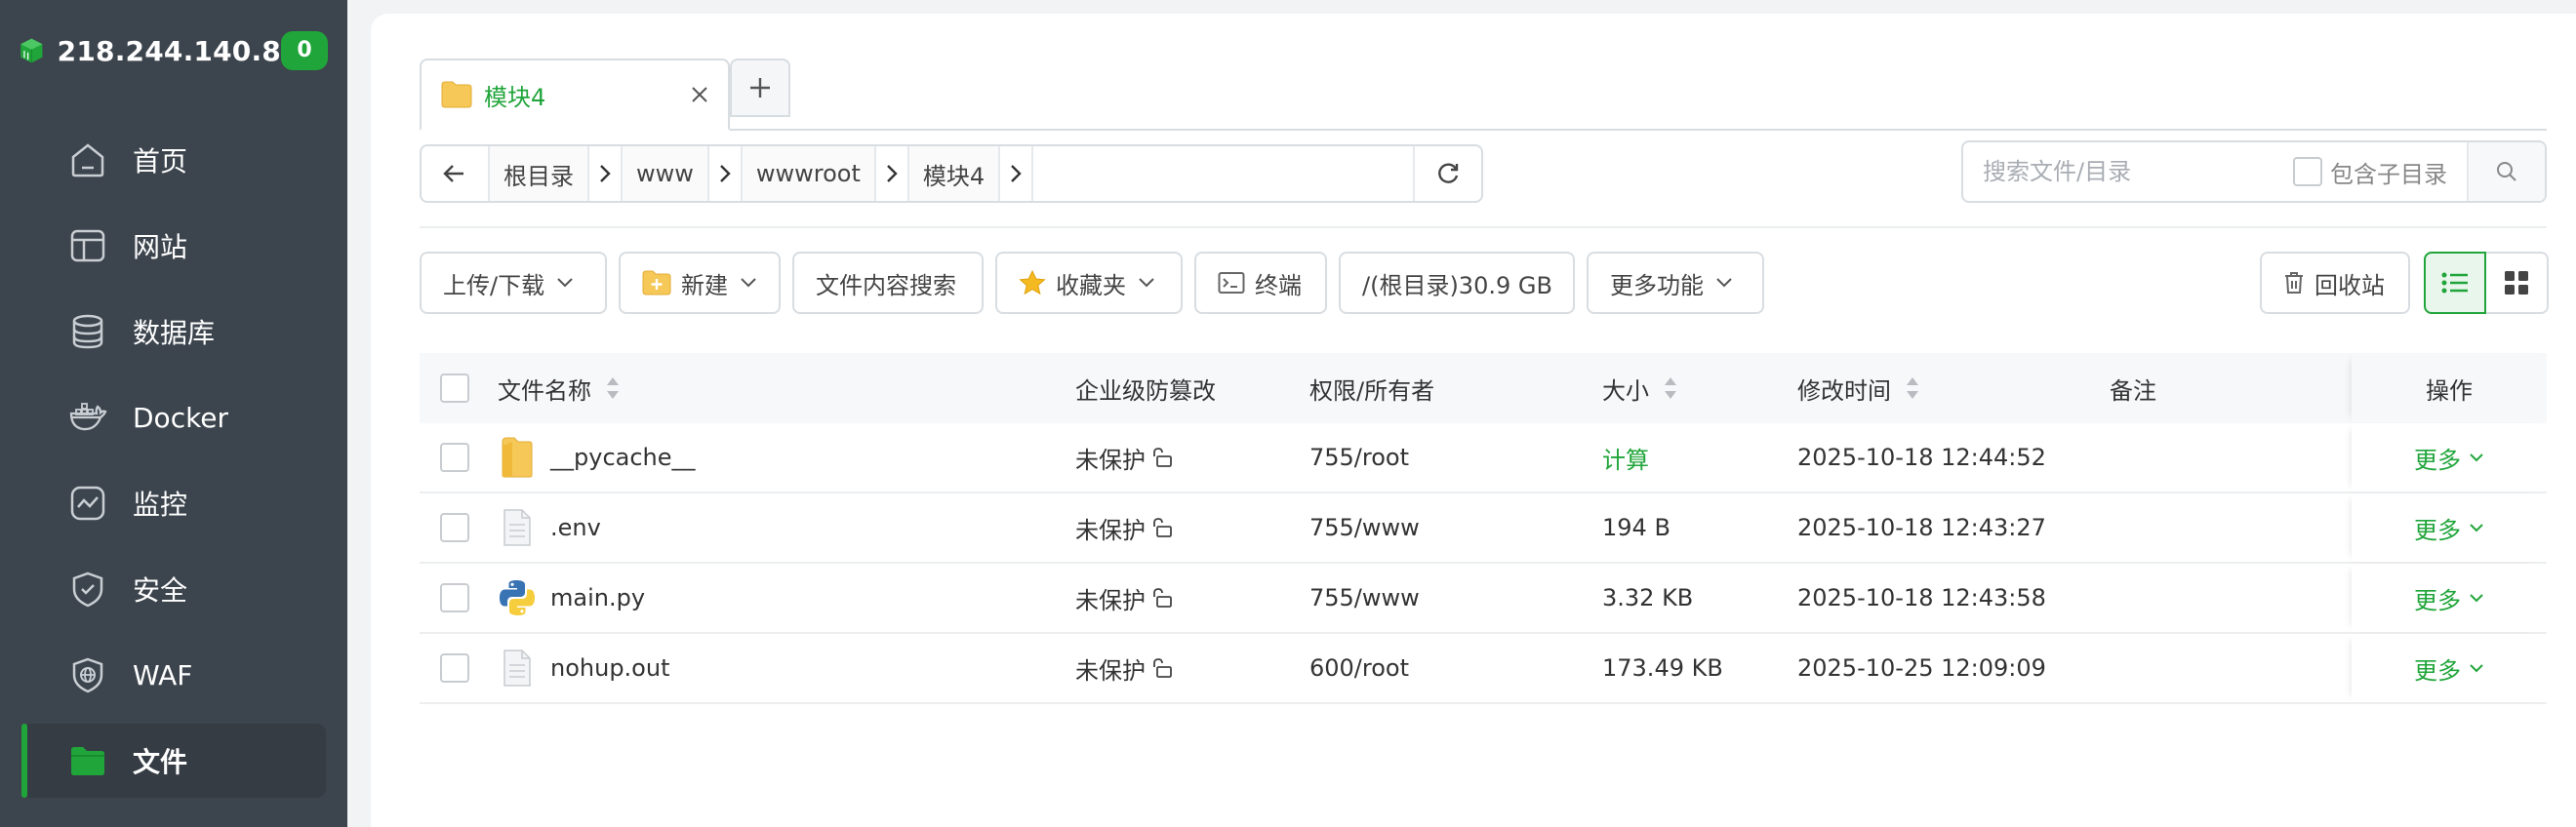 The width and height of the screenshot is (2576, 827). I want to click on notification-badge: 0, so click(304, 50).